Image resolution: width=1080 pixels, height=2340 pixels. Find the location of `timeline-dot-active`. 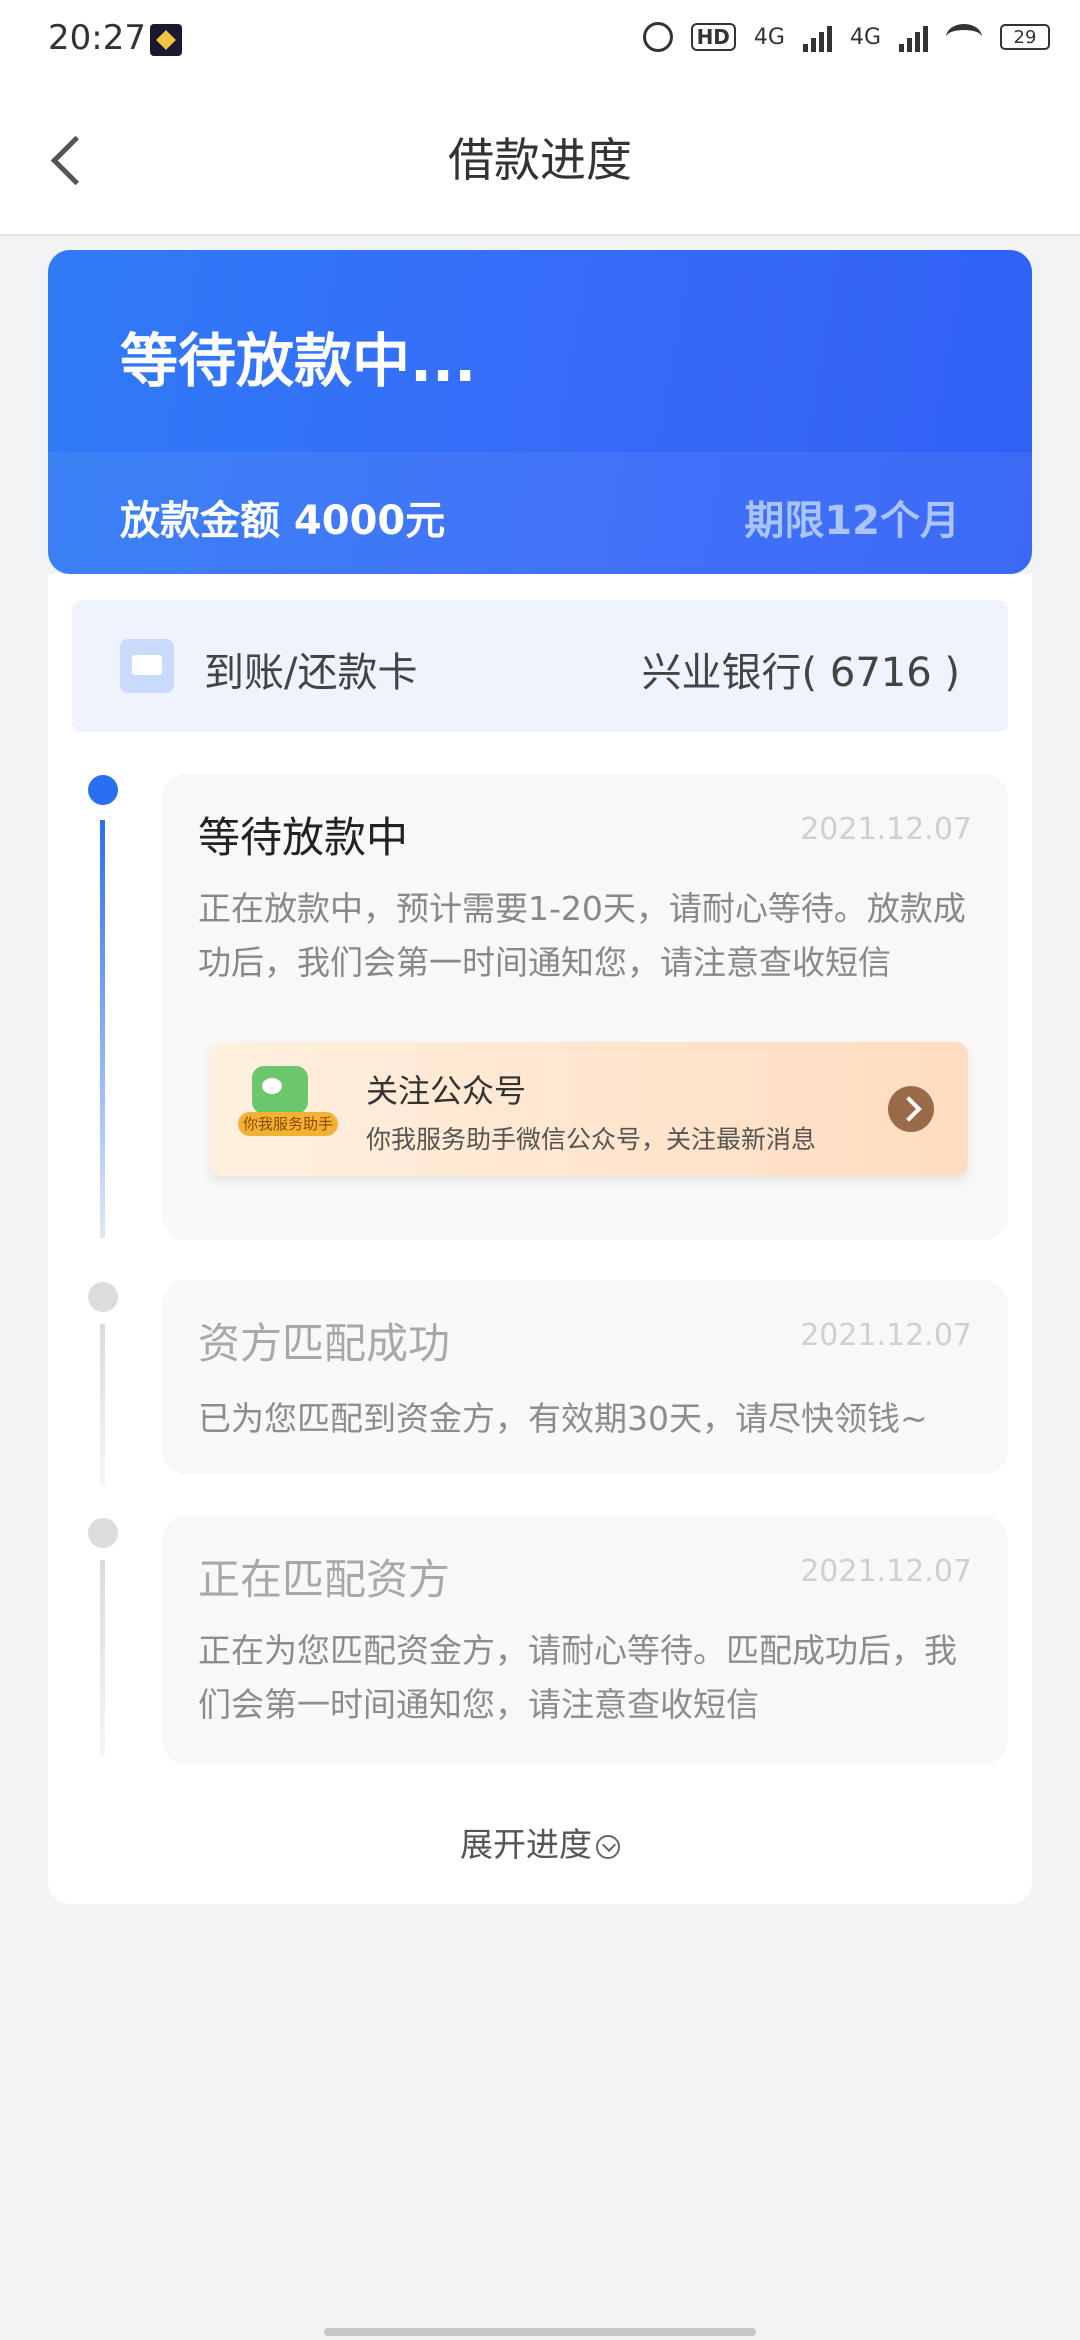

timeline-dot-active is located at coordinates (103, 790).